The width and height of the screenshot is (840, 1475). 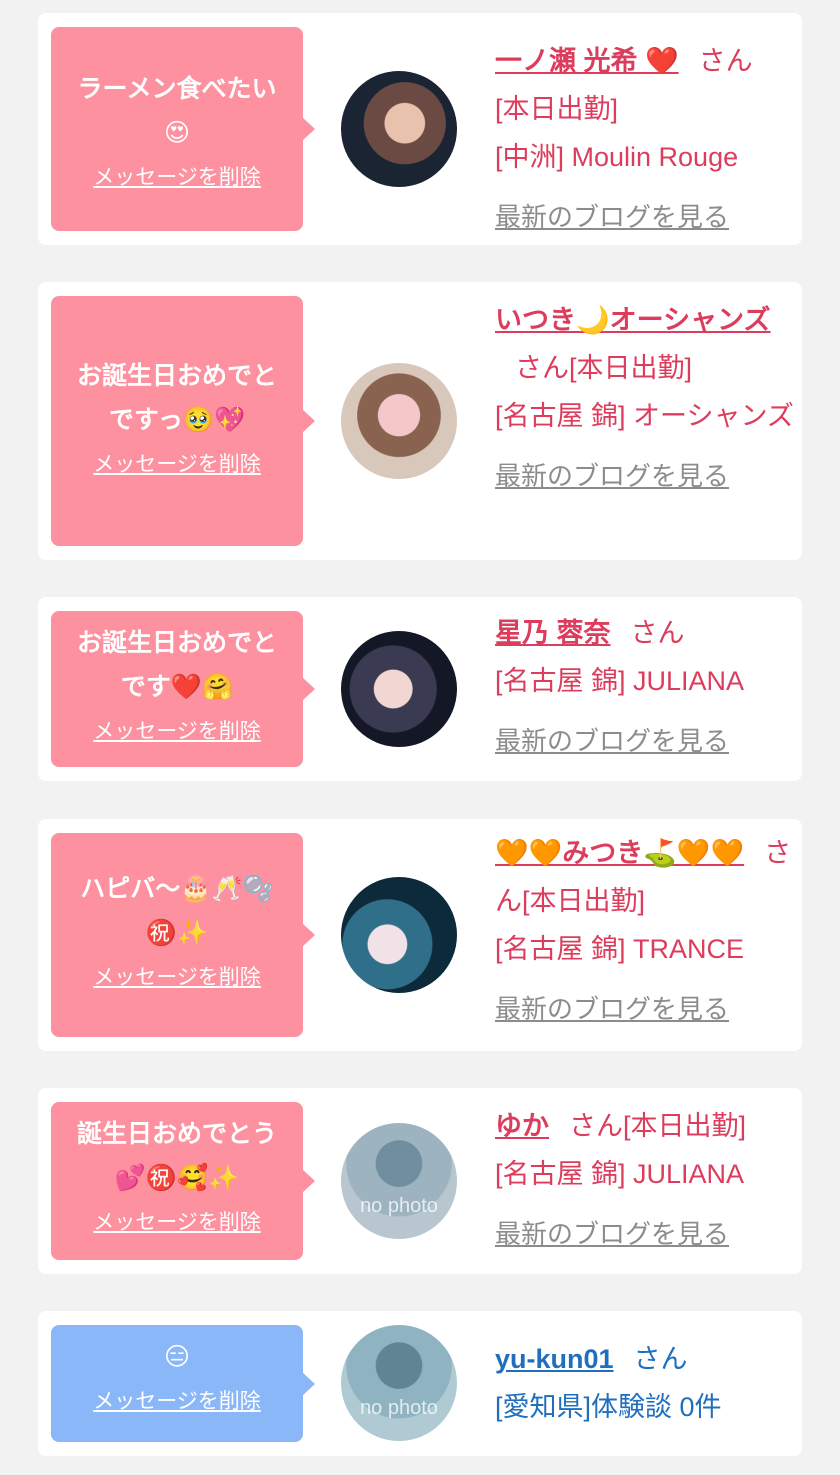 What do you see at coordinates (619, 853) in the screenshot?
I see `cast-name-link: 🧡🧡みつき⛳🧡🧡` at bounding box center [619, 853].